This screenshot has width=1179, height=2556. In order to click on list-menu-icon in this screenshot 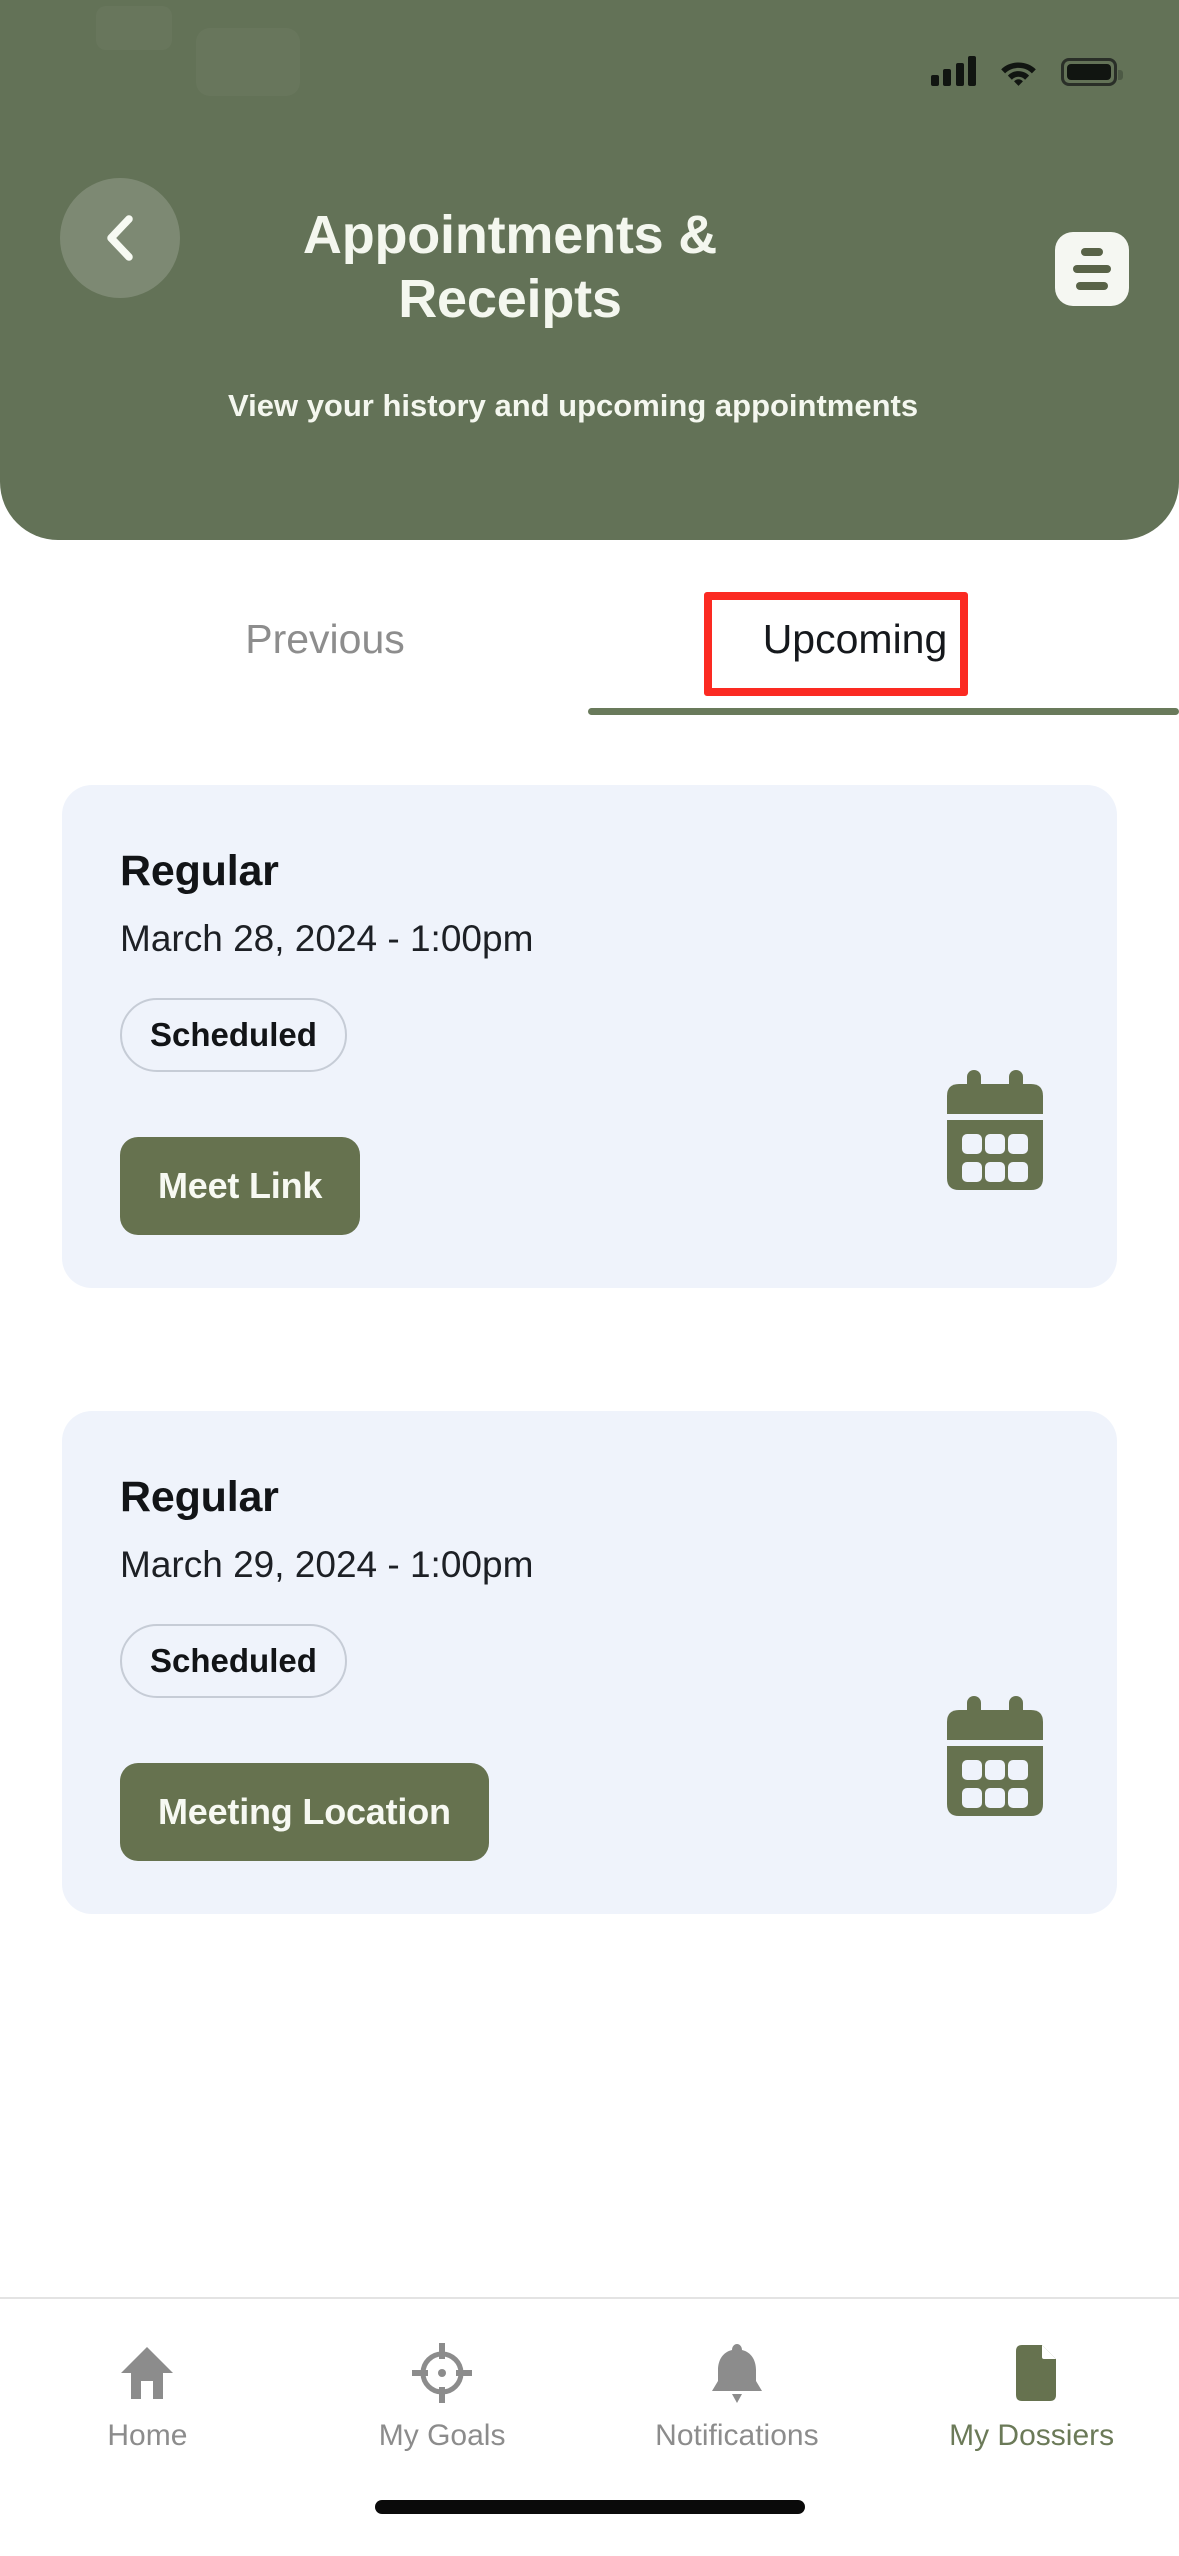, I will do `click(1092, 269)`.